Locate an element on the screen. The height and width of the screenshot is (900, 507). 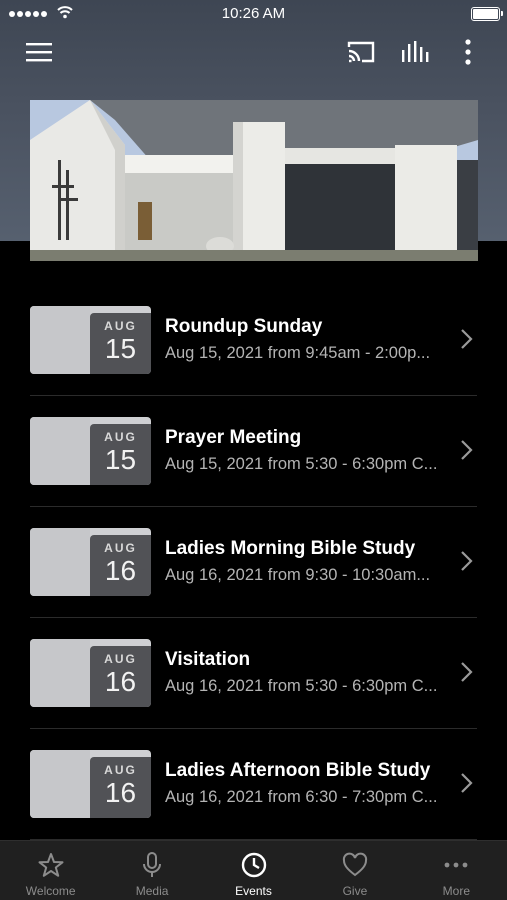
status-bar: 10:26 AM is located at coordinates (253, 14).